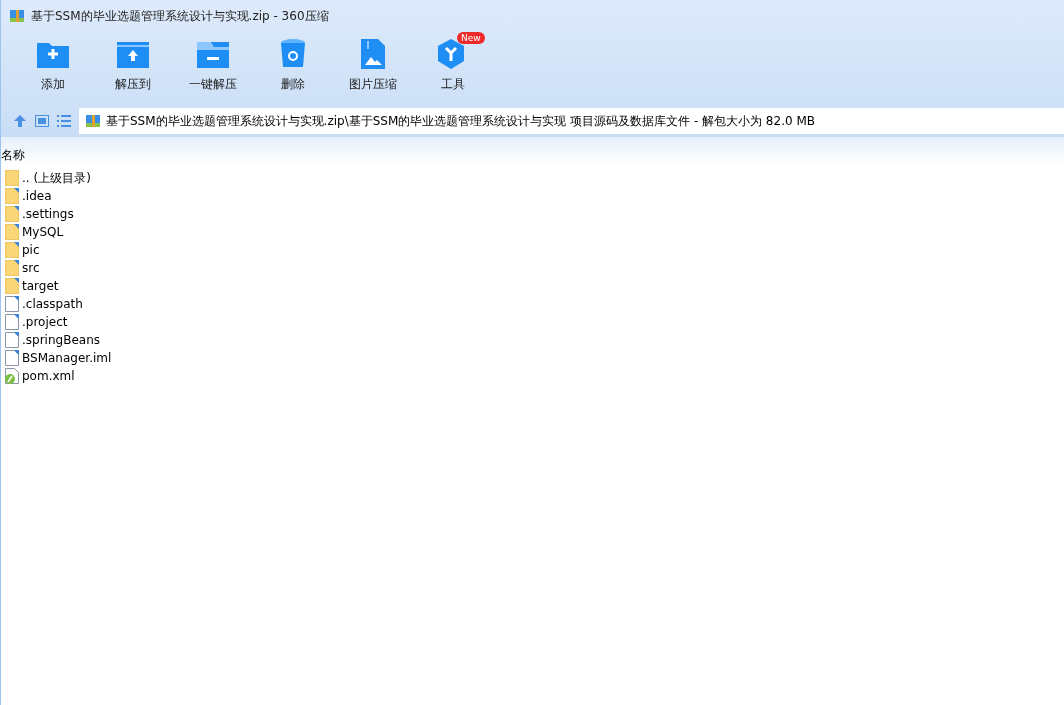 The height and width of the screenshot is (705, 1064). Describe the element at coordinates (453, 68) in the screenshot. I see `toolbar-button: New 工具` at that location.